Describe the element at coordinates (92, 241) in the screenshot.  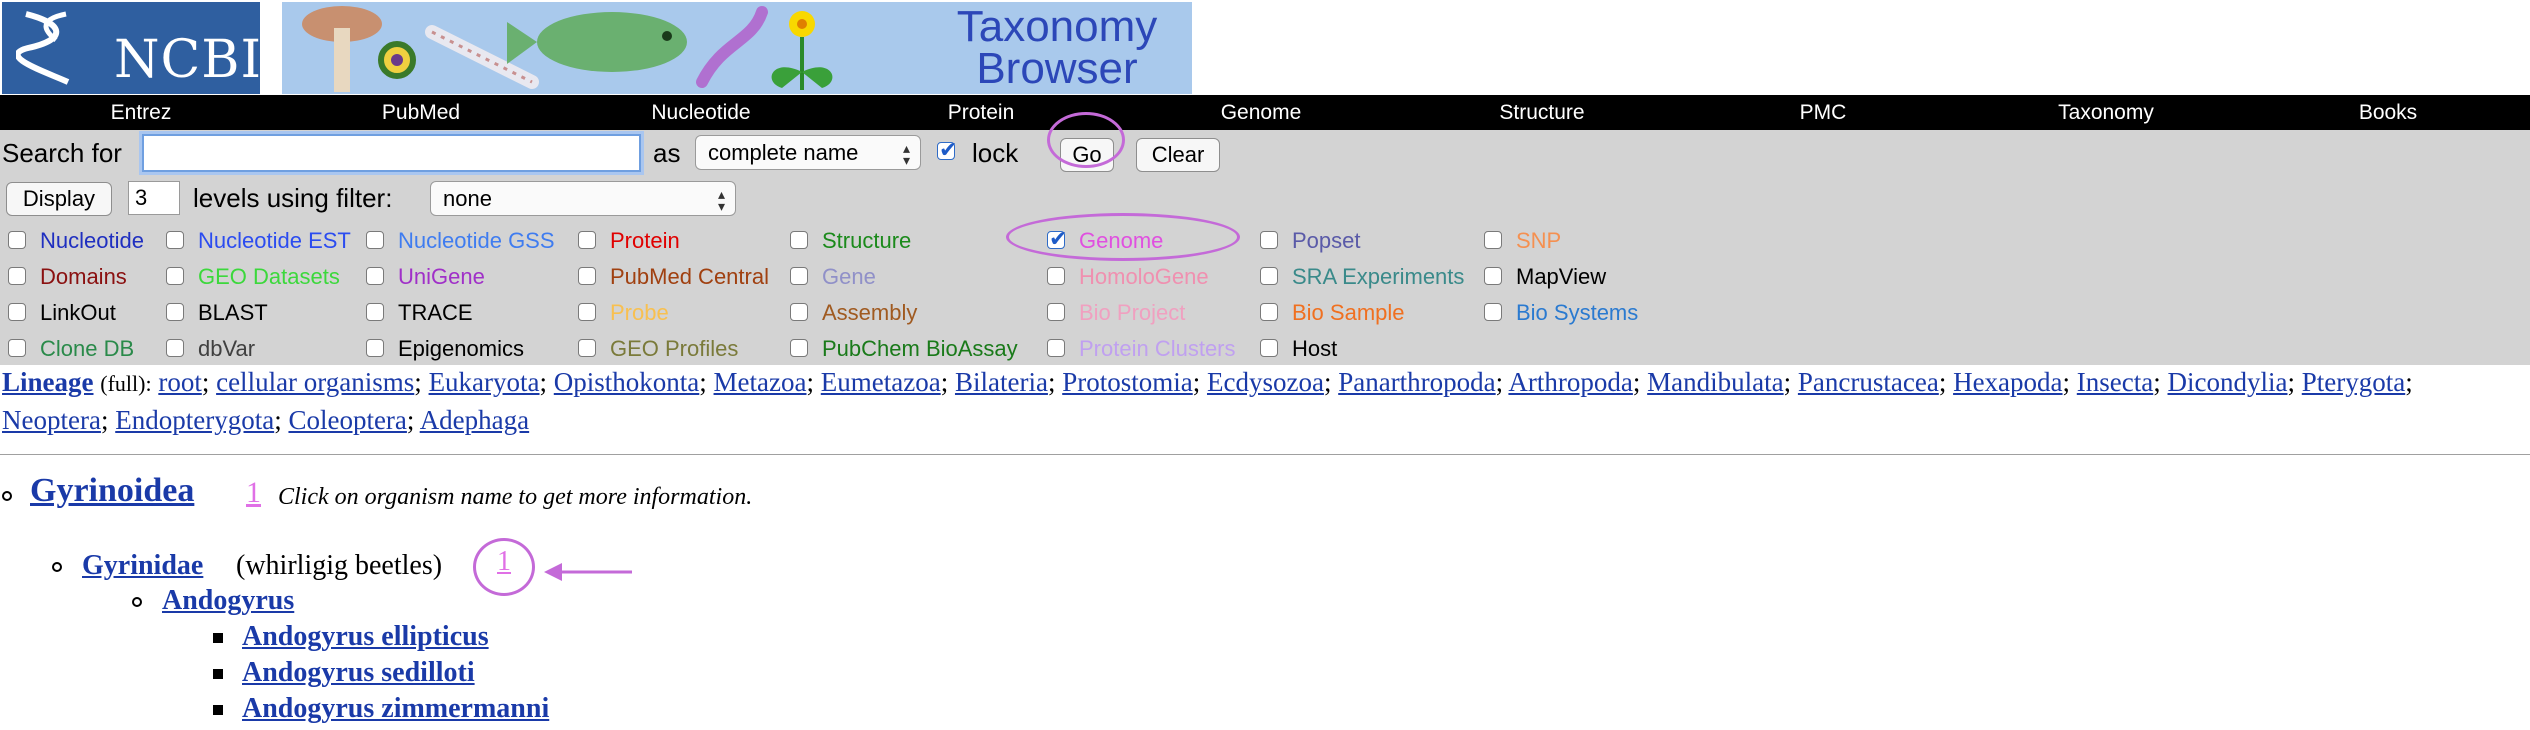
I see `db-label: Nucleotide` at that location.